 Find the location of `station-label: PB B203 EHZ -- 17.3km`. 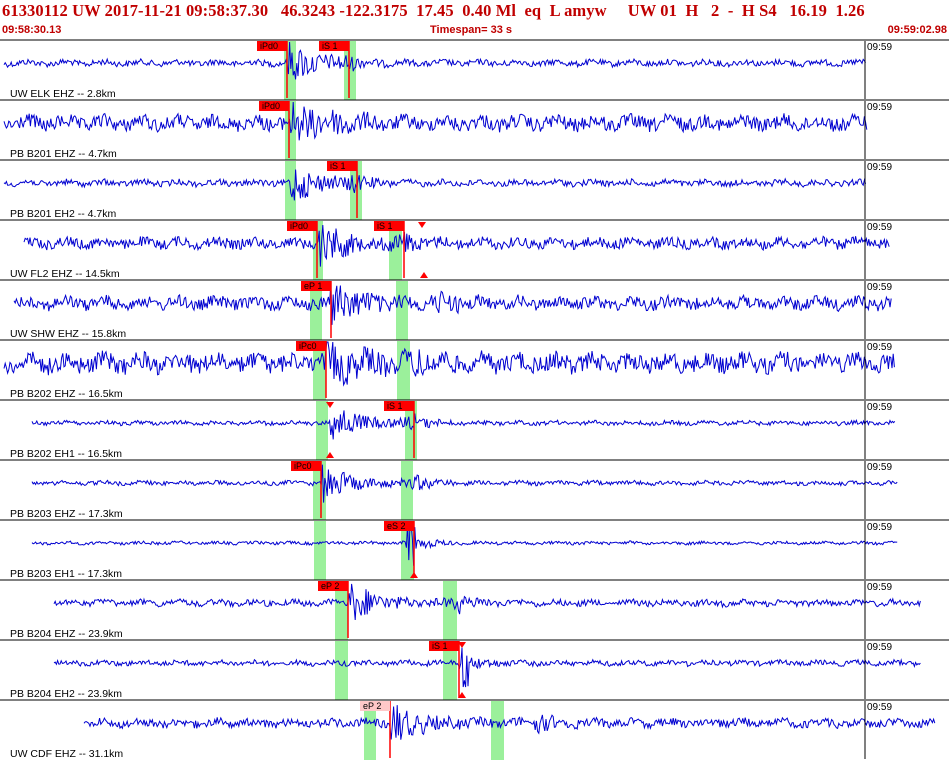

station-label: PB B203 EHZ -- 17.3km is located at coordinates (66, 514).